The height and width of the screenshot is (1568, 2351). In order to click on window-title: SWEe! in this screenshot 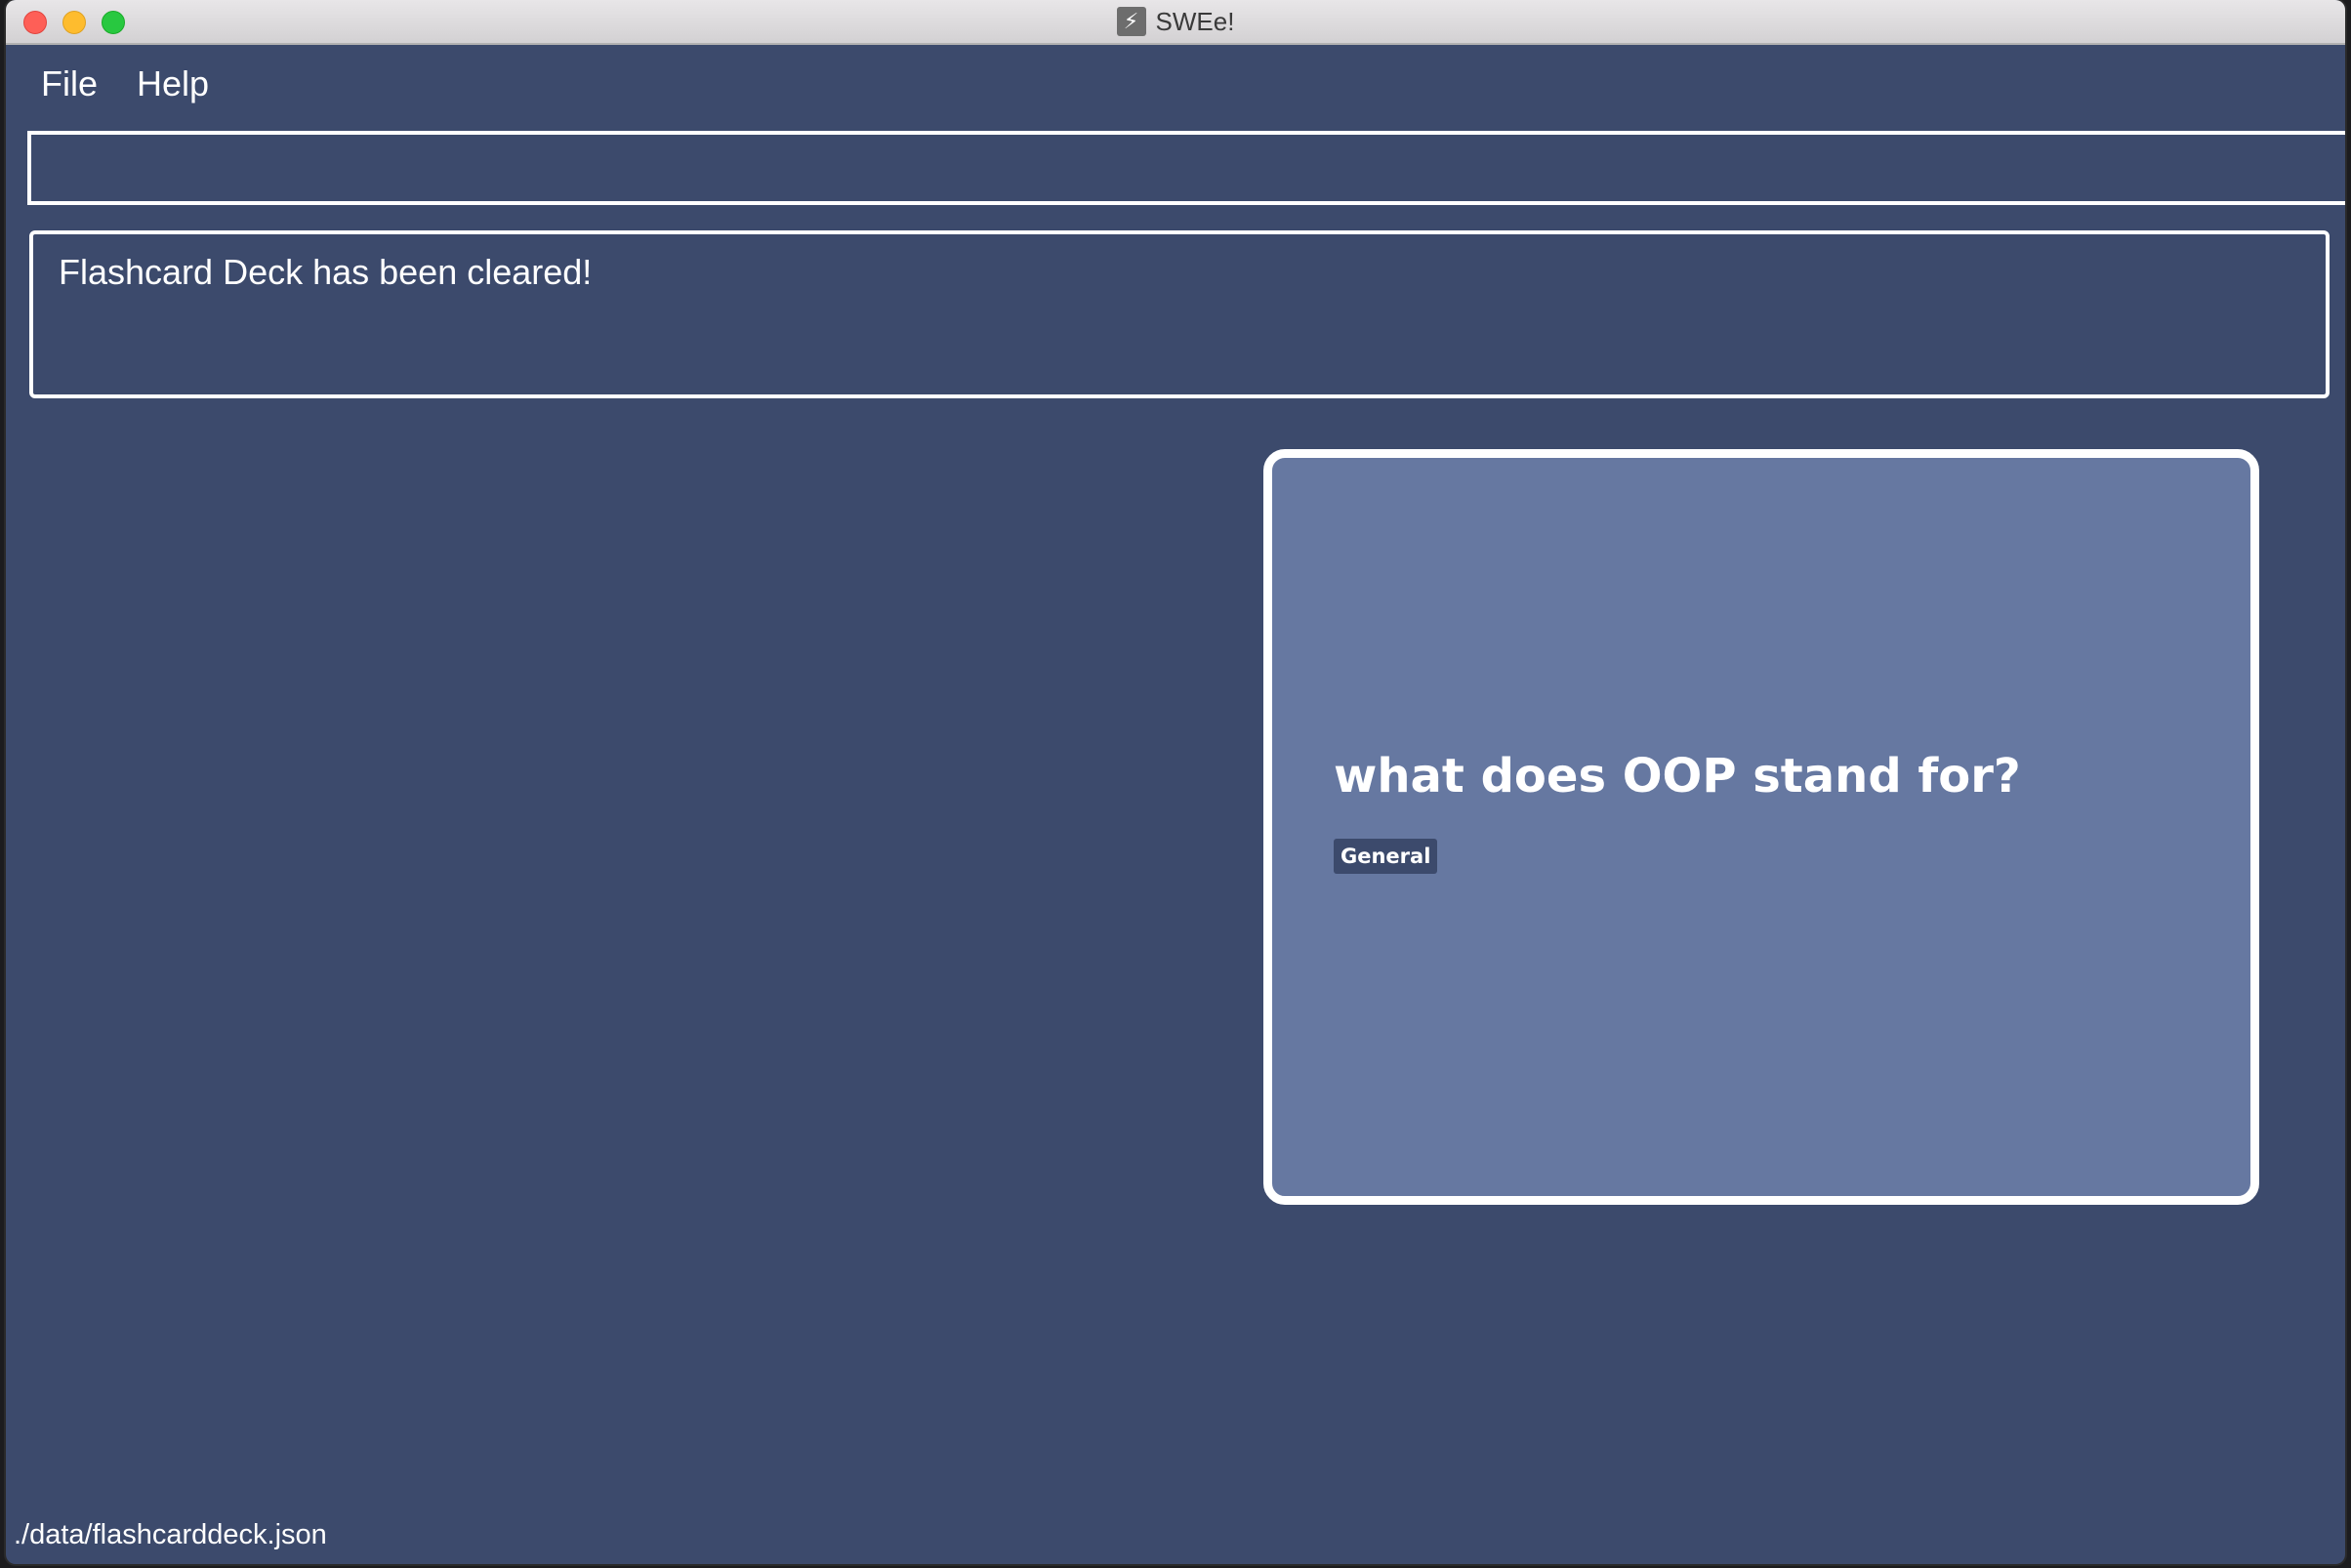, I will do `click(1195, 21)`.